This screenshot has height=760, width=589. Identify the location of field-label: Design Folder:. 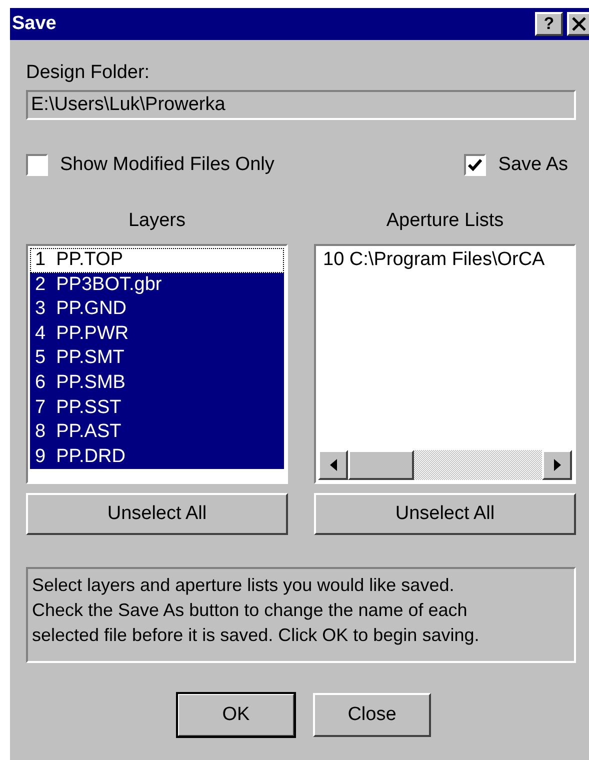
(88, 73).